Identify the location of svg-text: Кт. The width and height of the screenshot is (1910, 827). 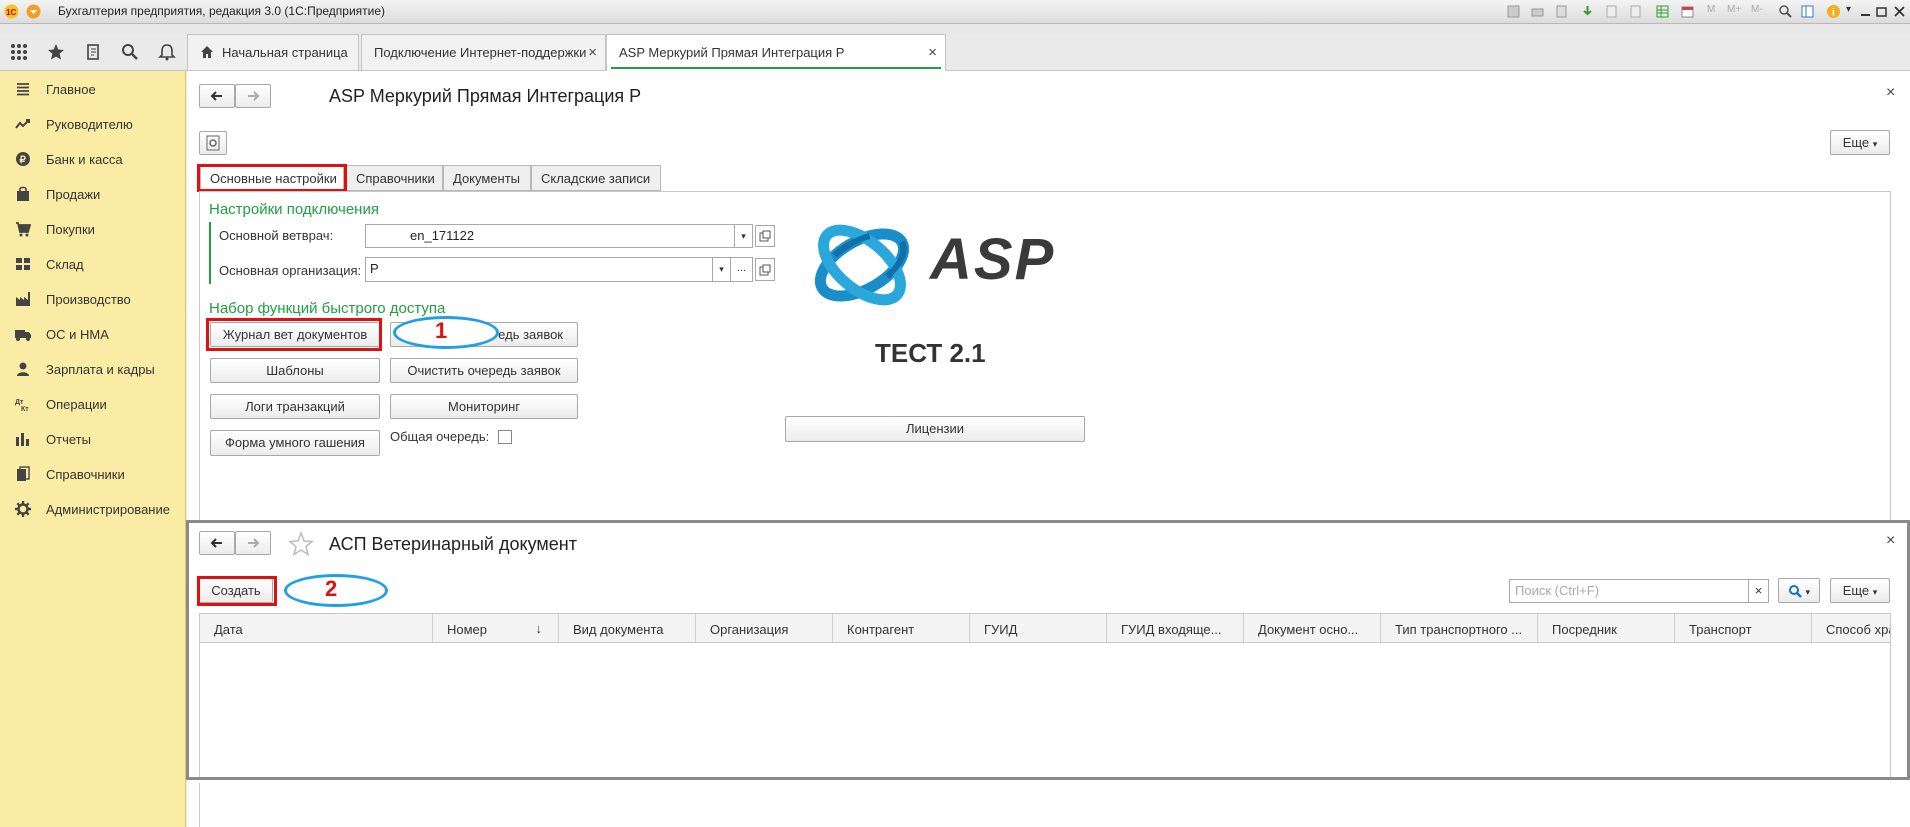
(25, 409).